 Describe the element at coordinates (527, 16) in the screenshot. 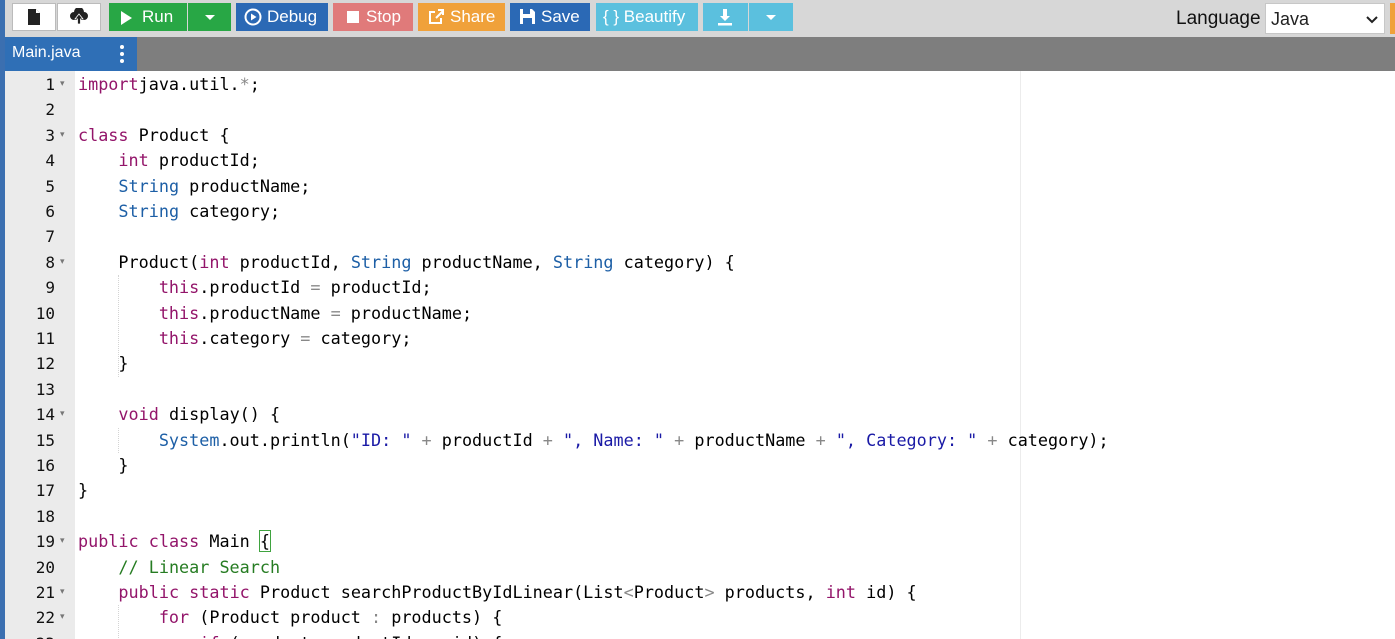

I see `save-icon` at that location.